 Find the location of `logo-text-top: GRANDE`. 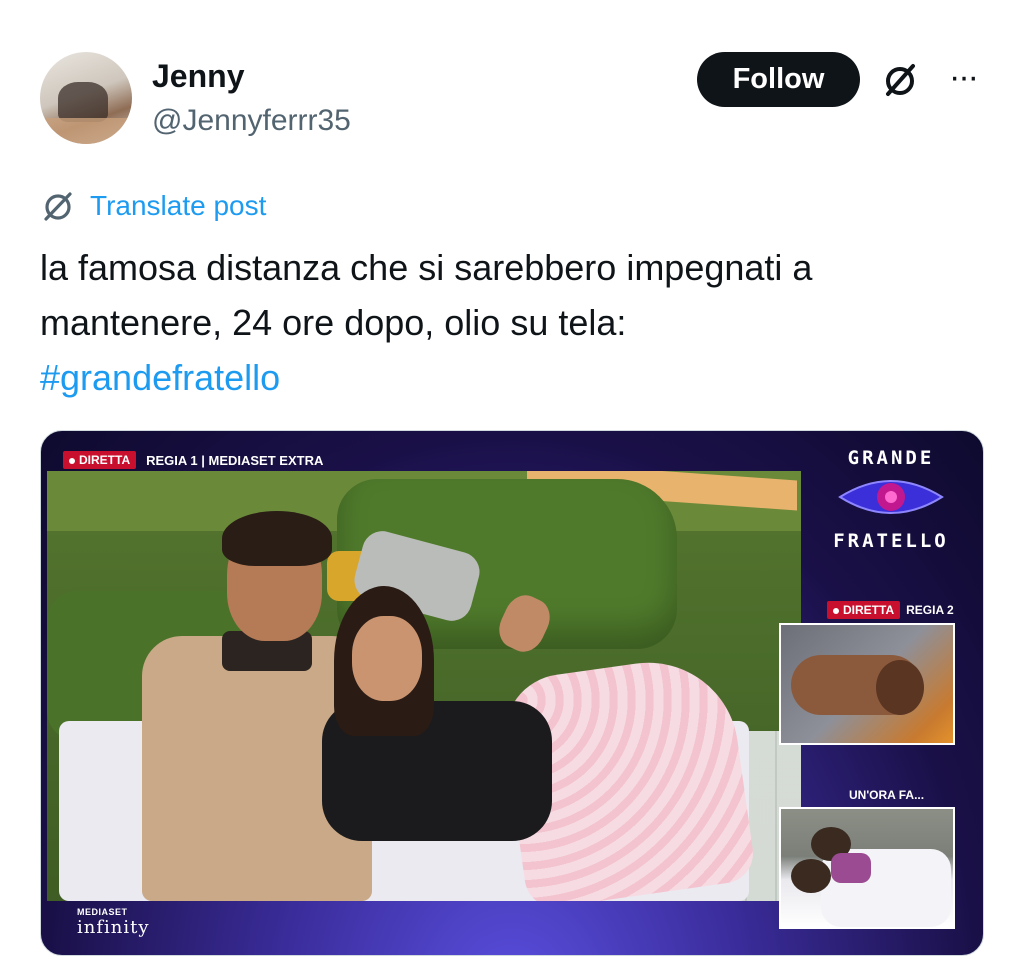

logo-text-top: GRANDE is located at coordinates (891, 458).